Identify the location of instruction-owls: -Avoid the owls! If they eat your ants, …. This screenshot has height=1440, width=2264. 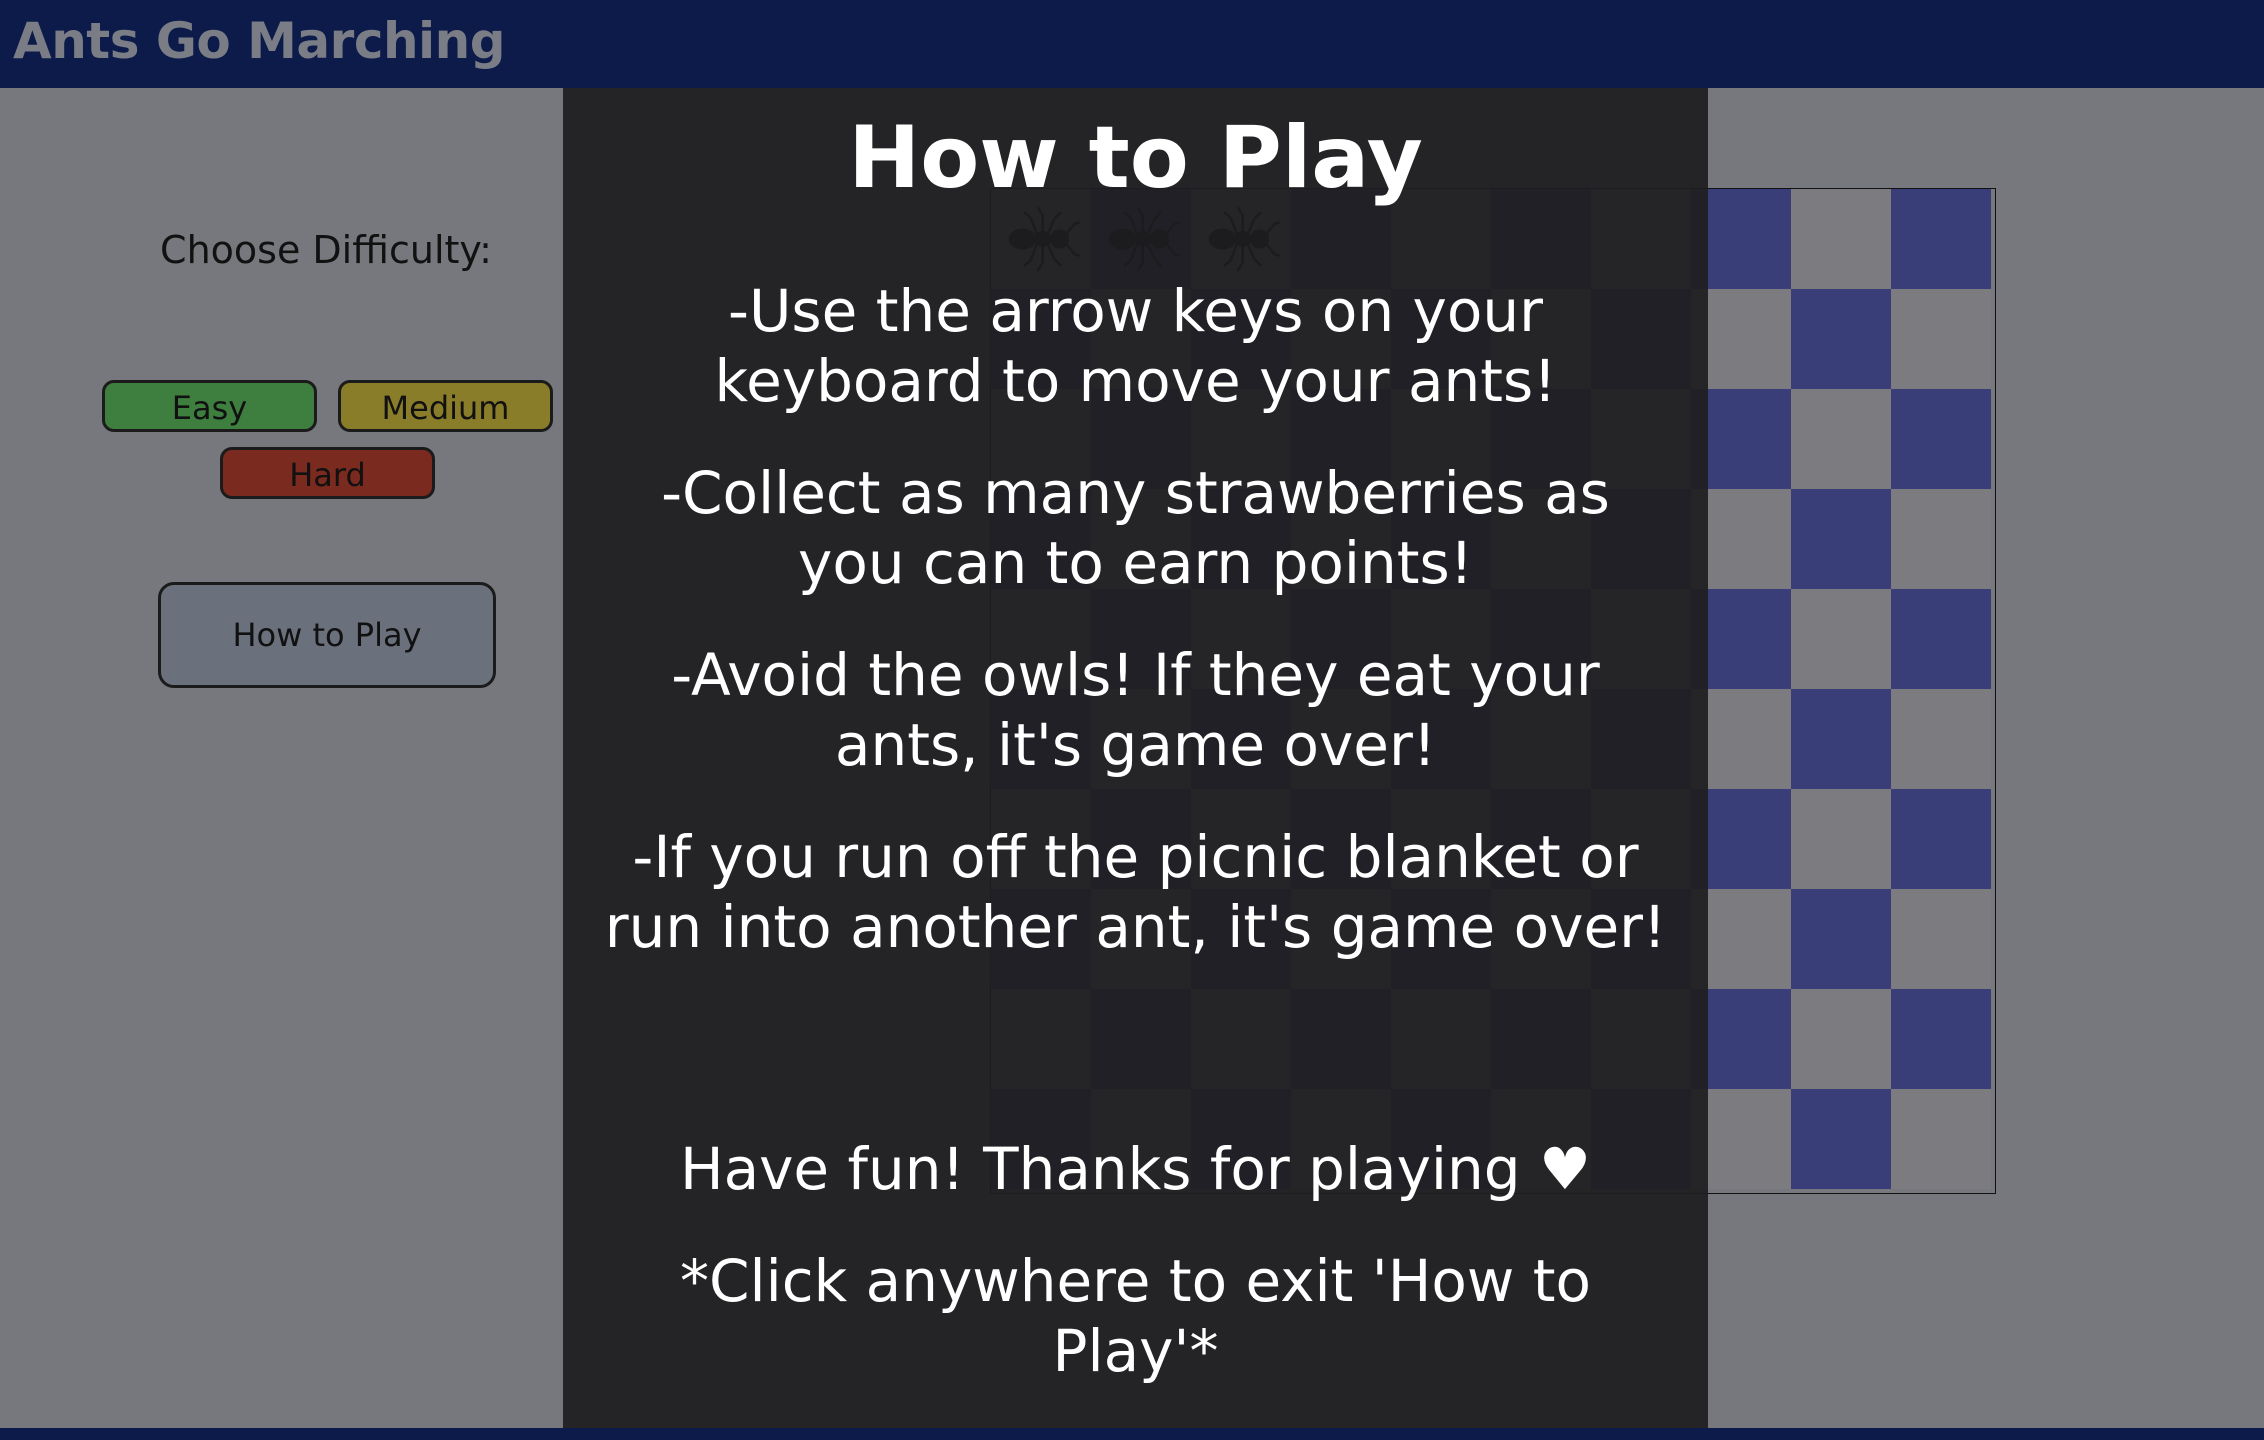
(1135, 710).